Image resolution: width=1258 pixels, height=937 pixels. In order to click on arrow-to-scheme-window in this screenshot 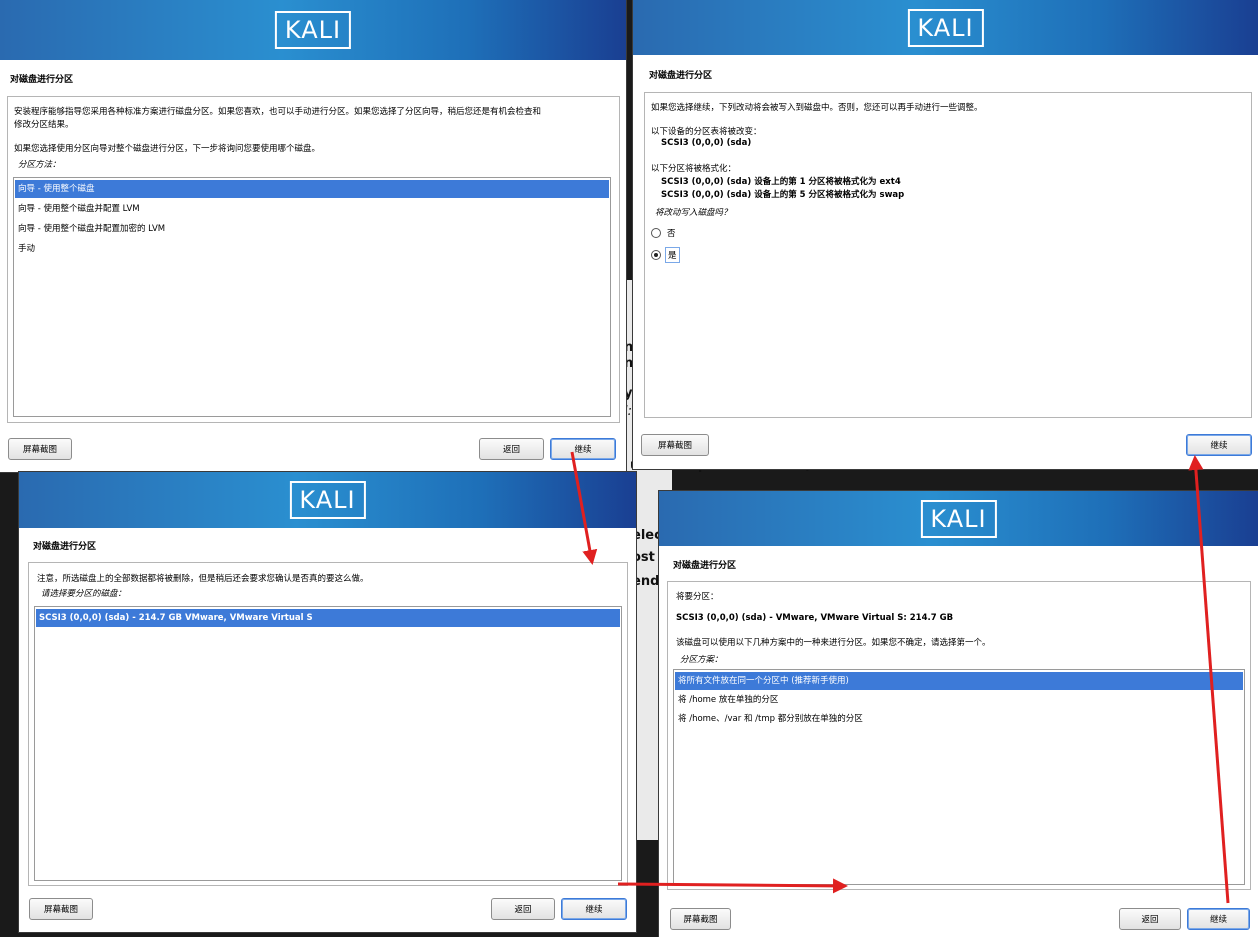, I will do `click(732, 886)`.